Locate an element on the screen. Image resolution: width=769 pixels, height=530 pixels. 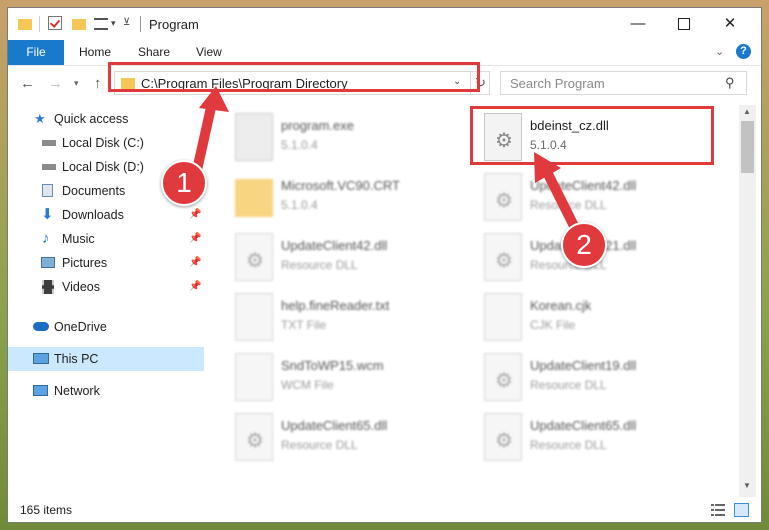
file-item: Korean.cjk CJK File is located at coordinates (600, 318).